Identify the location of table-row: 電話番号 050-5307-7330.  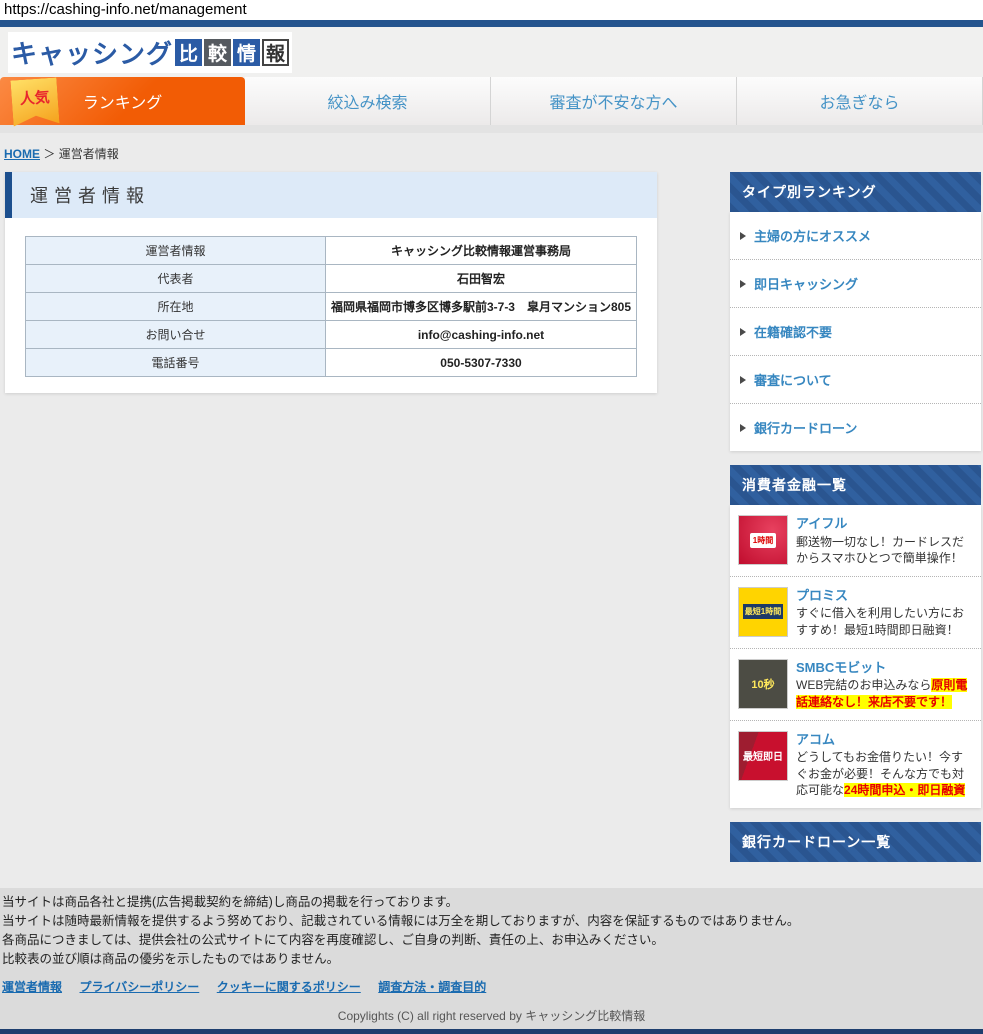
(331, 362).